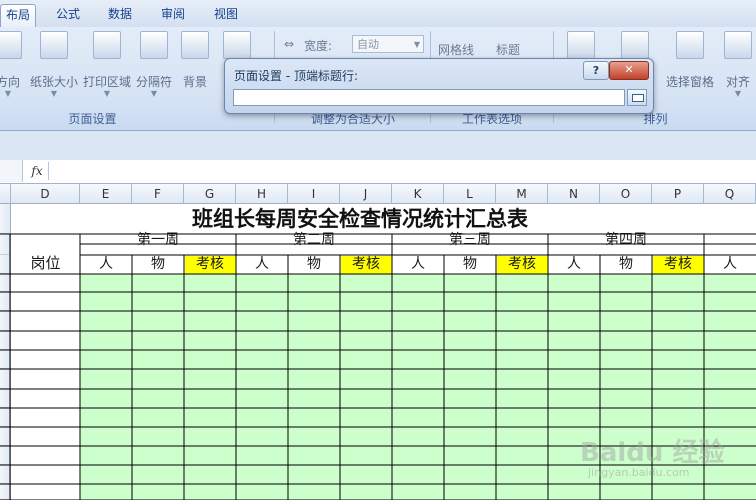 Image resolution: width=756 pixels, height=500 pixels. I want to click on bring-forward-button, so click(581, 45).